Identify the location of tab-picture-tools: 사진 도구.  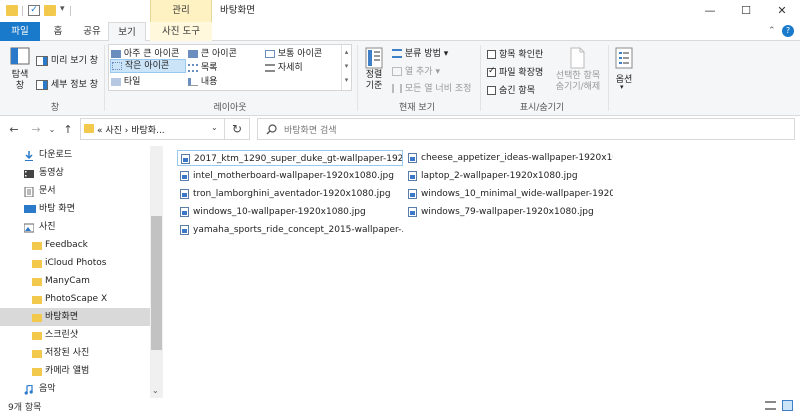
(181, 31).